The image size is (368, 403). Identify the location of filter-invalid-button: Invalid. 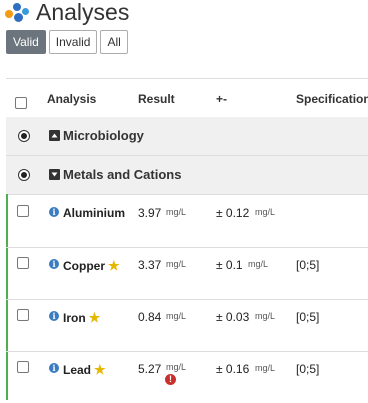
(73, 42).